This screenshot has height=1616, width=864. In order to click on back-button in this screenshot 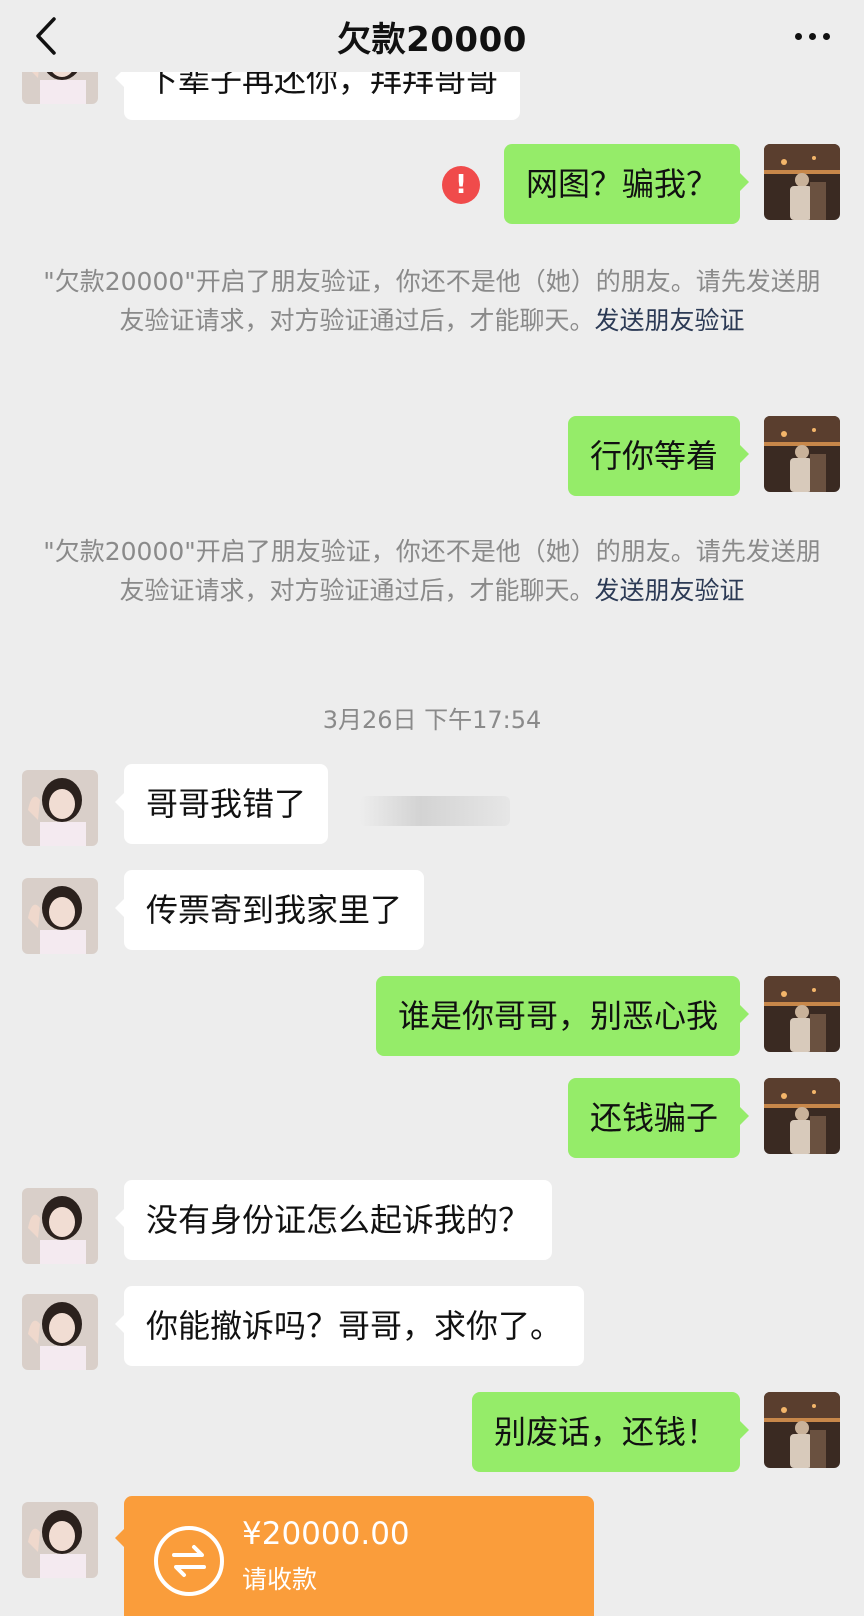, I will do `click(46, 36)`.